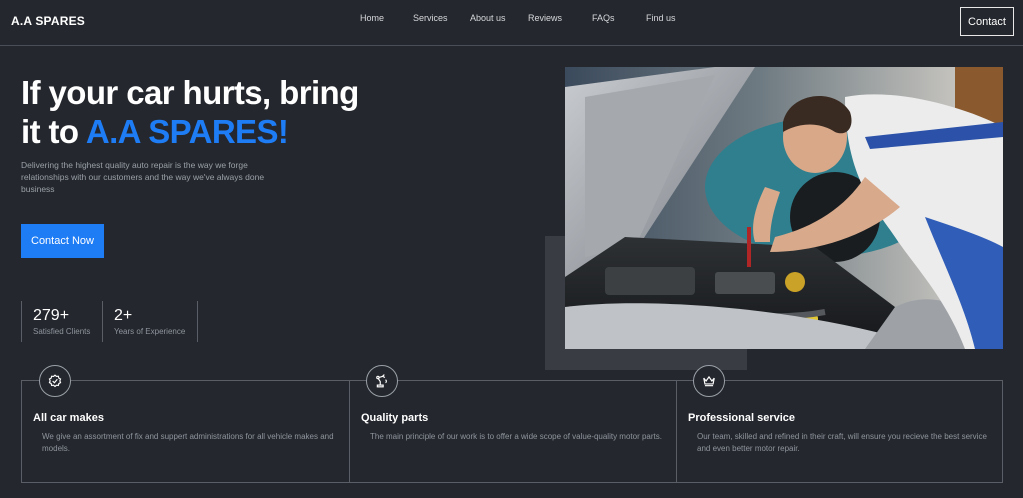 Image resolution: width=1023 pixels, height=498 pixels. I want to click on feature-title: All car makes, so click(68, 418).